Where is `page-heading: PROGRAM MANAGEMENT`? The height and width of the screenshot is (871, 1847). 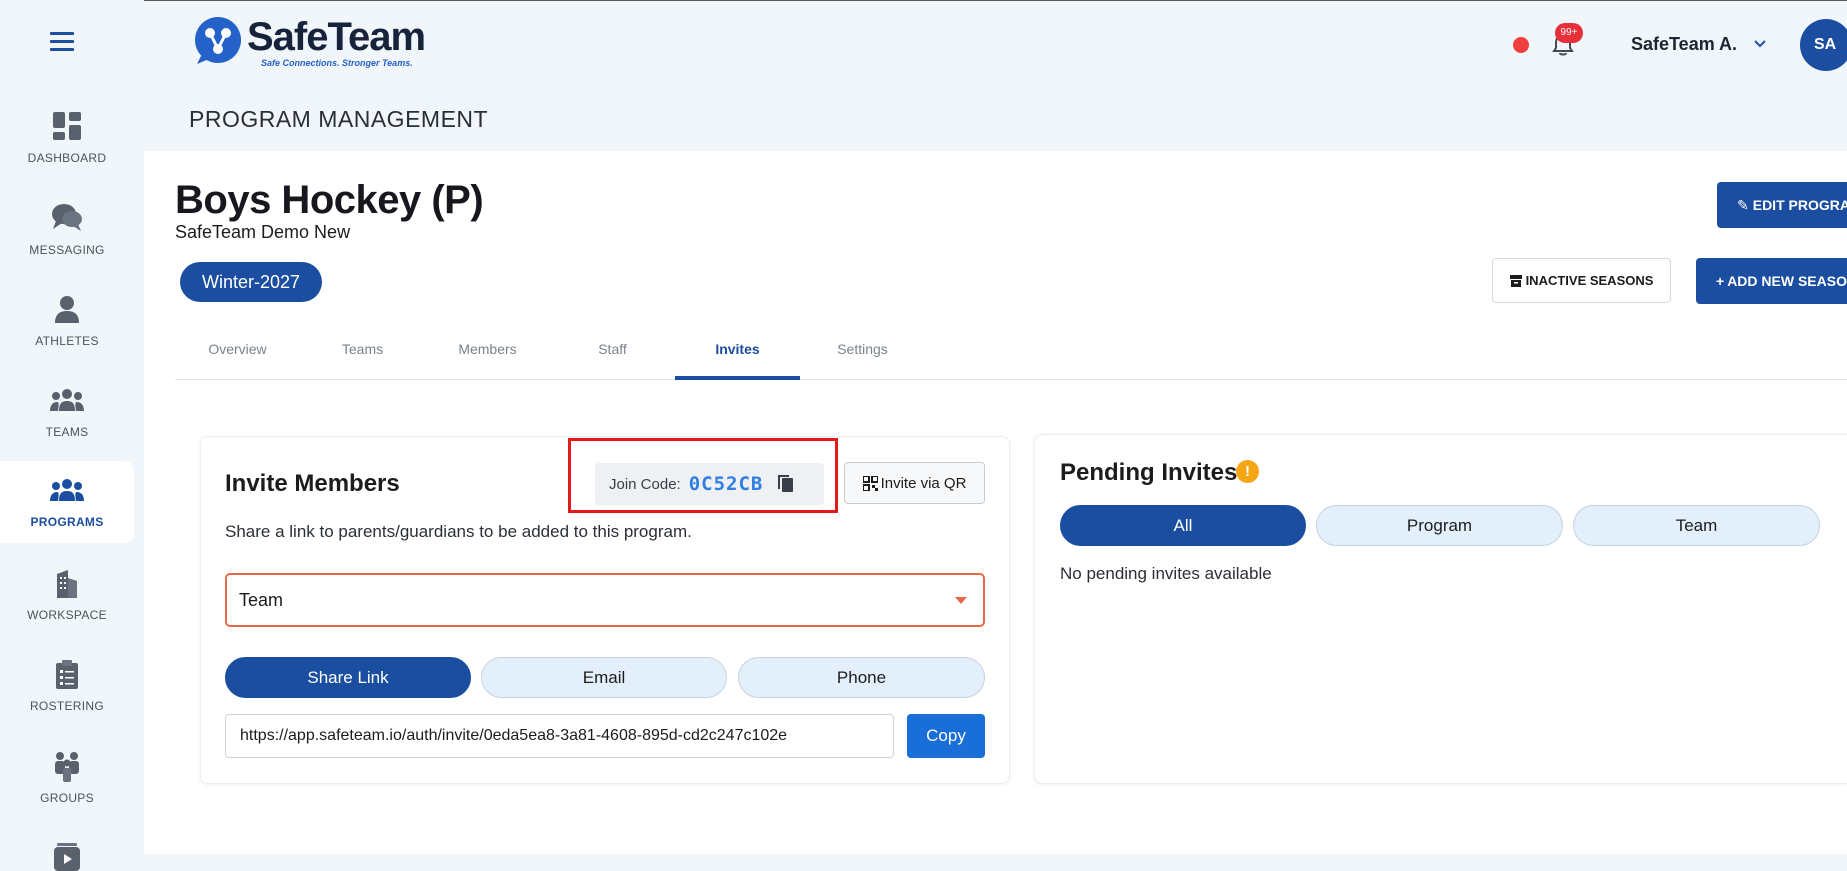
page-heading: PROGRAM MANAGEMENT is located at coordinates (339, 119).